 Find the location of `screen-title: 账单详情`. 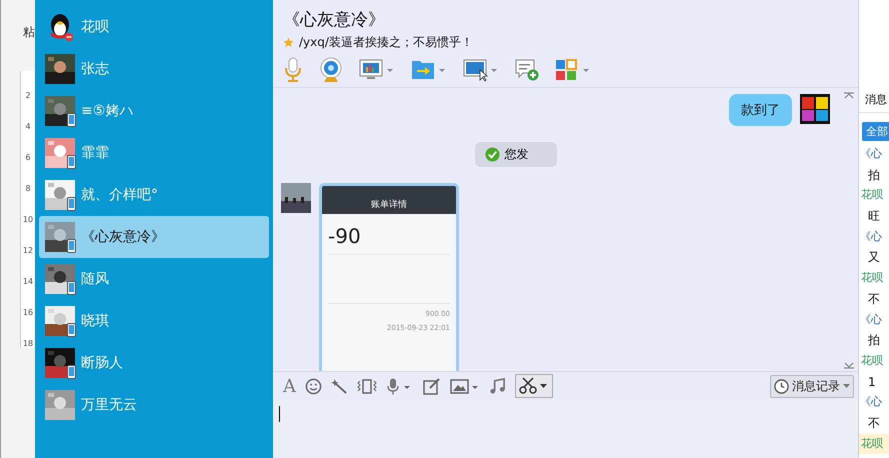

screen-title: 账单详情 is located at coordinates (389, 204).